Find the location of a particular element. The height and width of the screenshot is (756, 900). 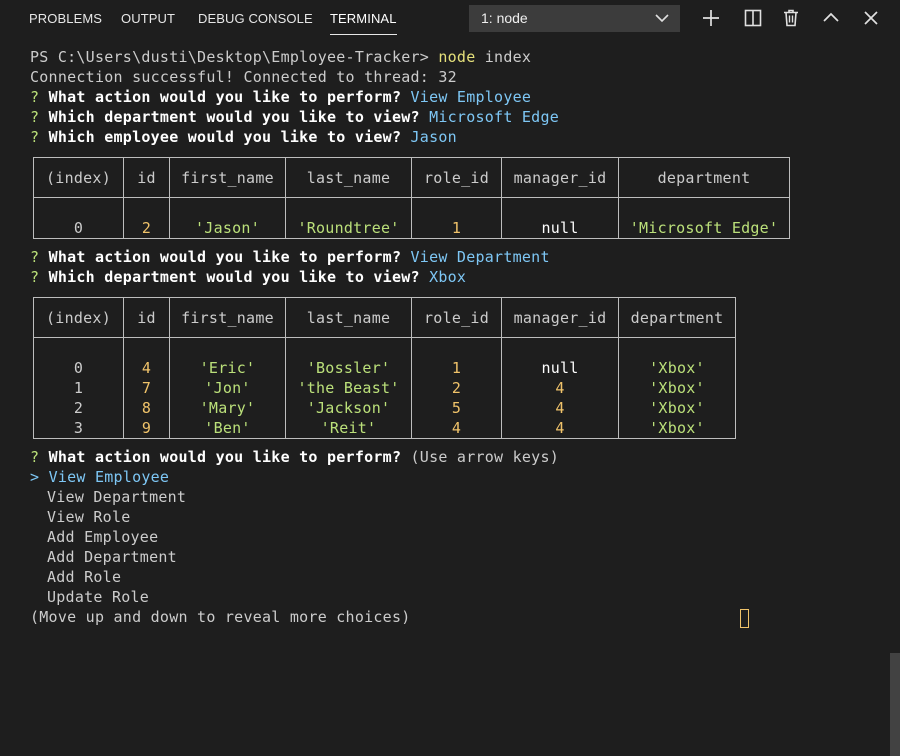

trash-icon is located at coordinates (791, 18).